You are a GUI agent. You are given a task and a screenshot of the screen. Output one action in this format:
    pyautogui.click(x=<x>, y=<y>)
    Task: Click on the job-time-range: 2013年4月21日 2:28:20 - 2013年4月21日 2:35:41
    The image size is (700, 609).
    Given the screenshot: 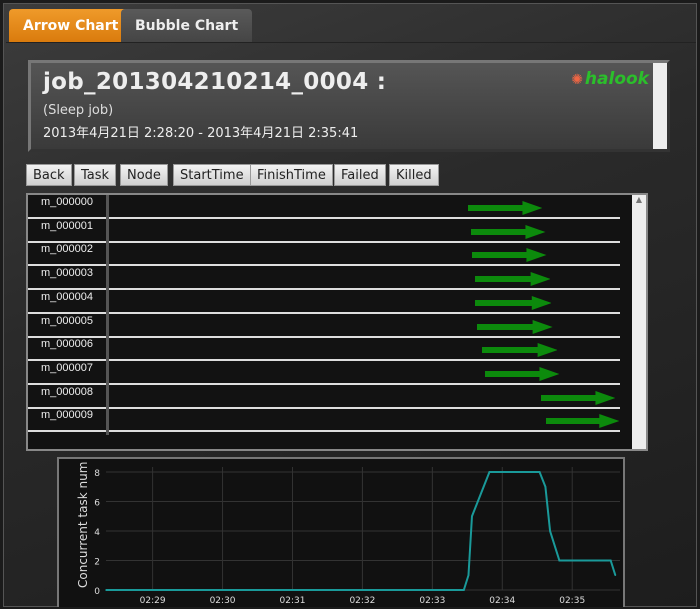 What is the action you would take?
    pyautogui.click(x=201, y=133)
    